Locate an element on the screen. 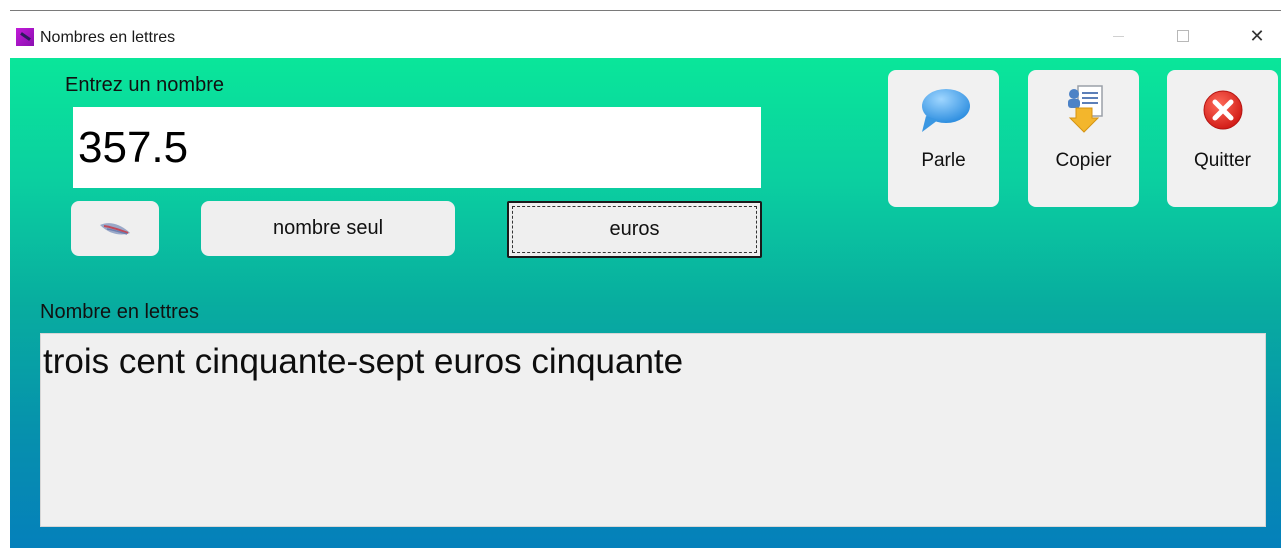  number-input is located at coordinates (417, 147).